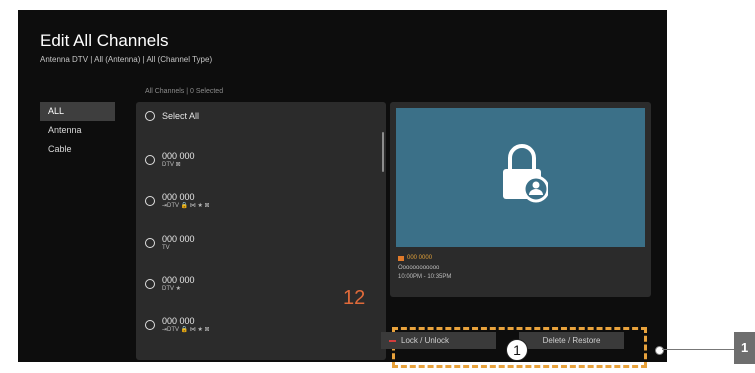 The height and width of the screenshot is (373, 755). I want to click on channel-row: 000 000 TV, so click(170, 243).